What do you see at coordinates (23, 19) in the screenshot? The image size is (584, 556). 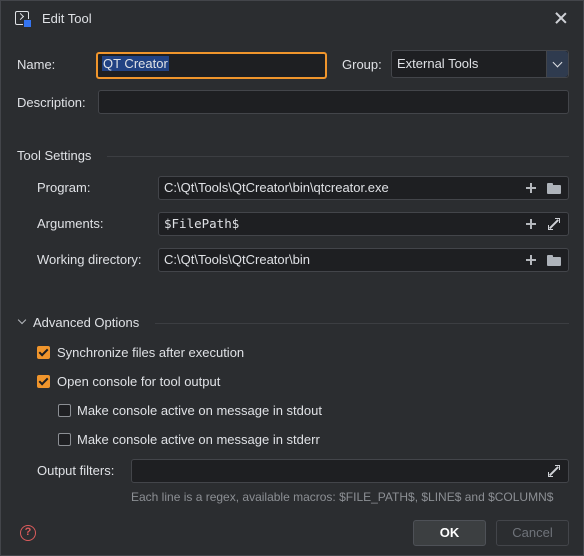 I see `app-icon` at bounding box center [23, 19].